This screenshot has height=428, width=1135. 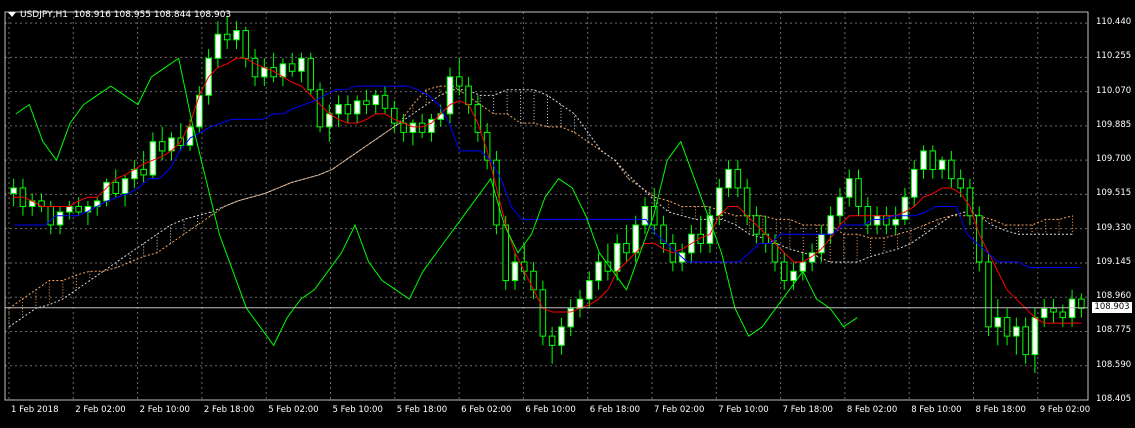 I want to click on price-axis-label: 108.775, so click(x=1114, y=330).